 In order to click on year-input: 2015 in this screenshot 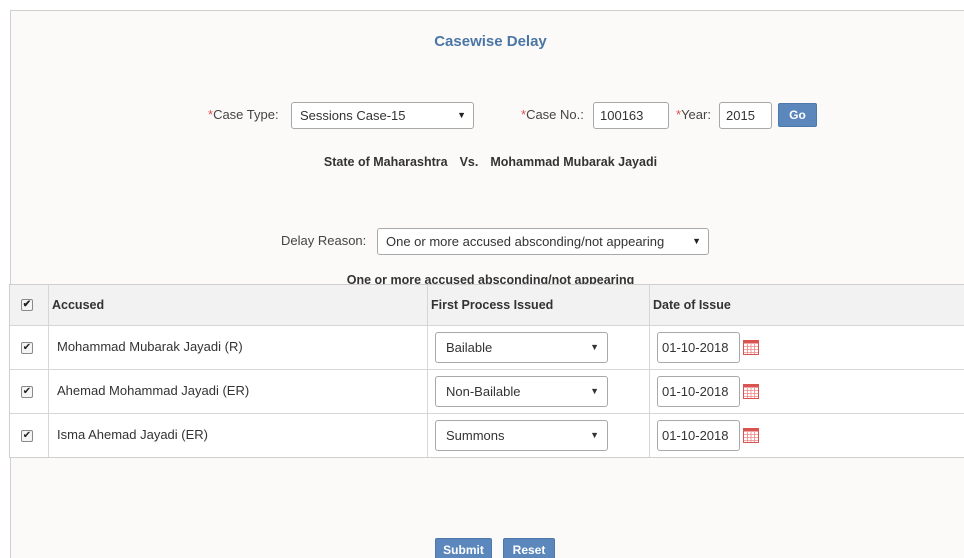, I will do `click(745, 115)`.